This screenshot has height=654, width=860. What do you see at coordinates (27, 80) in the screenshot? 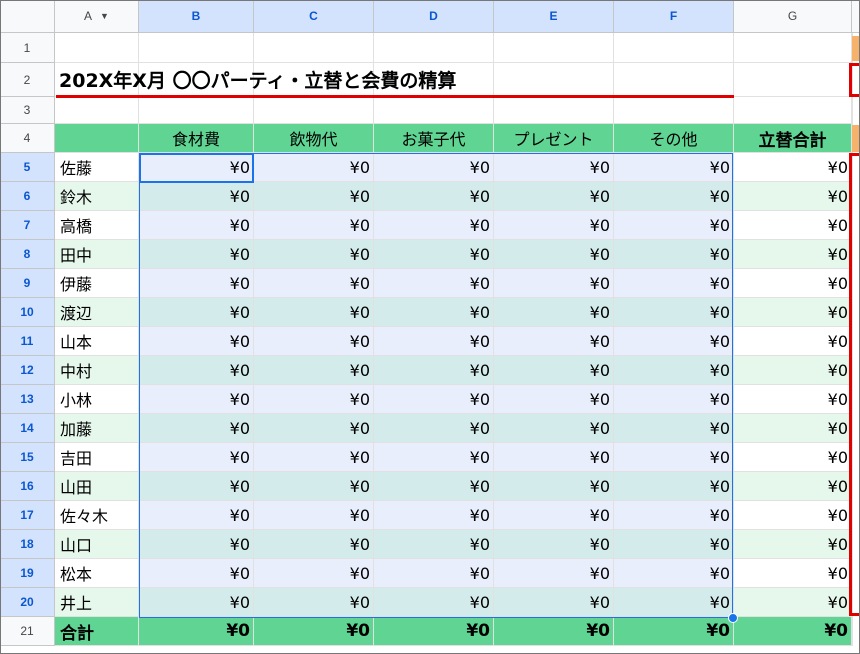
I see `row-header-2: 2` at bounding box center [27, 80].